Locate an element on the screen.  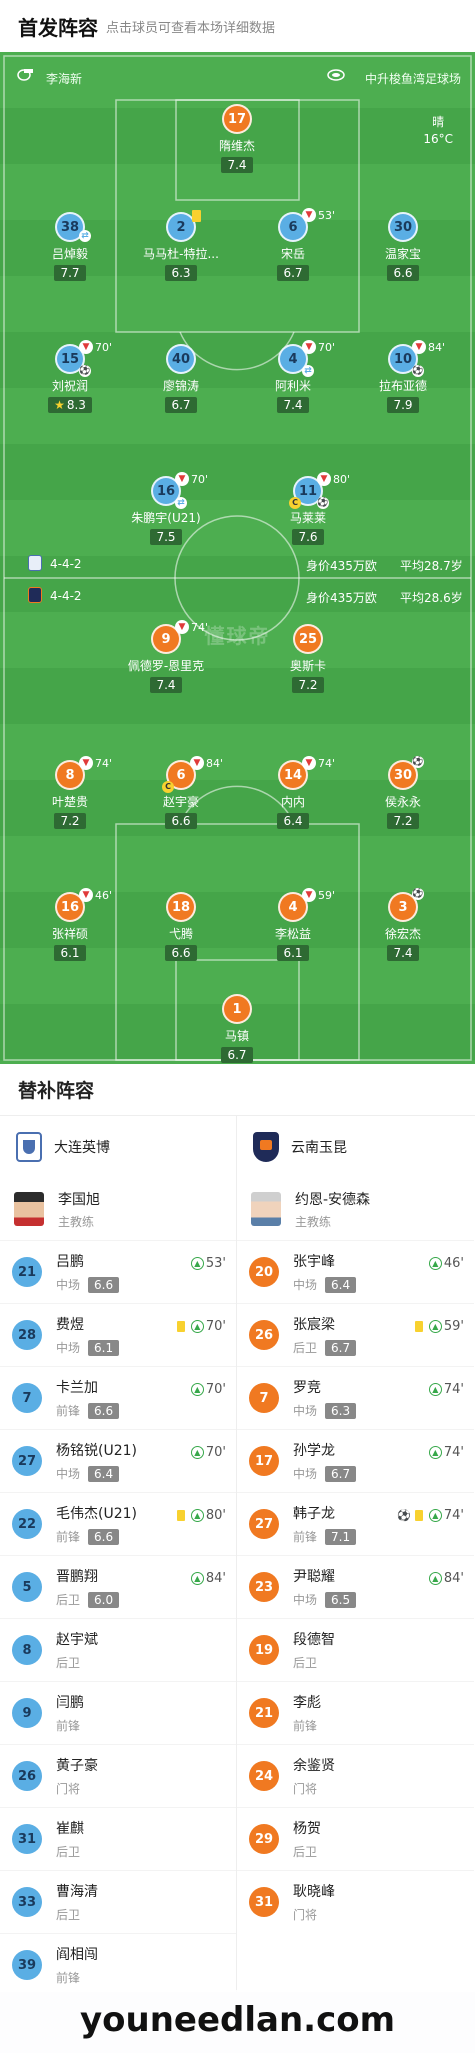
sub-position-line: 前锋 6.6 is located at coordinates (96, 1536).